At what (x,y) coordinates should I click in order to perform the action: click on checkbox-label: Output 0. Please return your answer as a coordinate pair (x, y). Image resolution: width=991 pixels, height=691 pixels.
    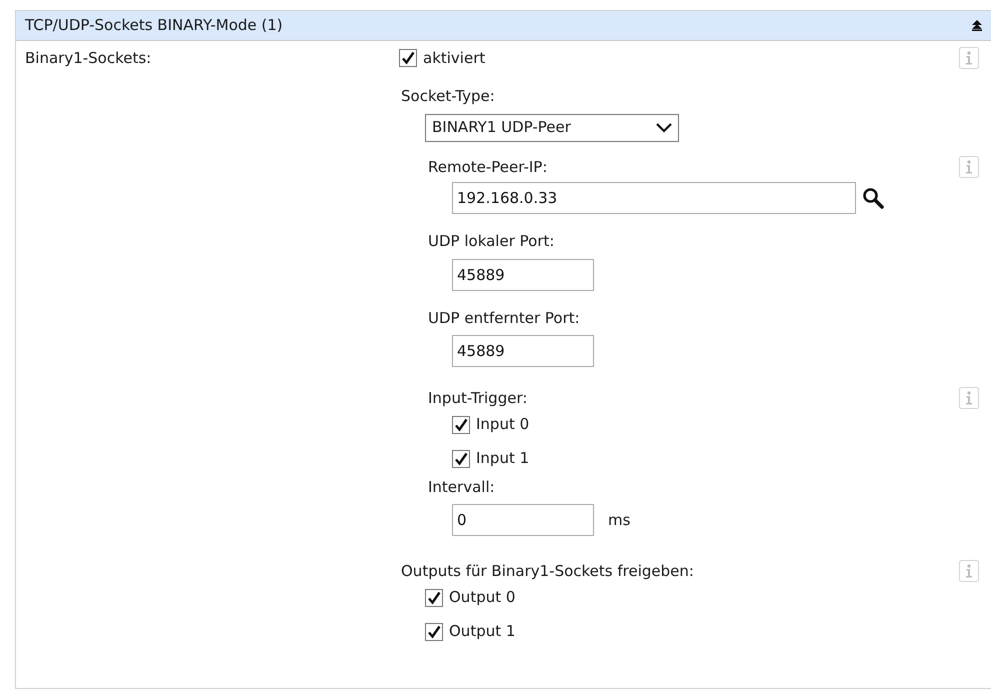
    Looking at the image, I should click on (482, 597).